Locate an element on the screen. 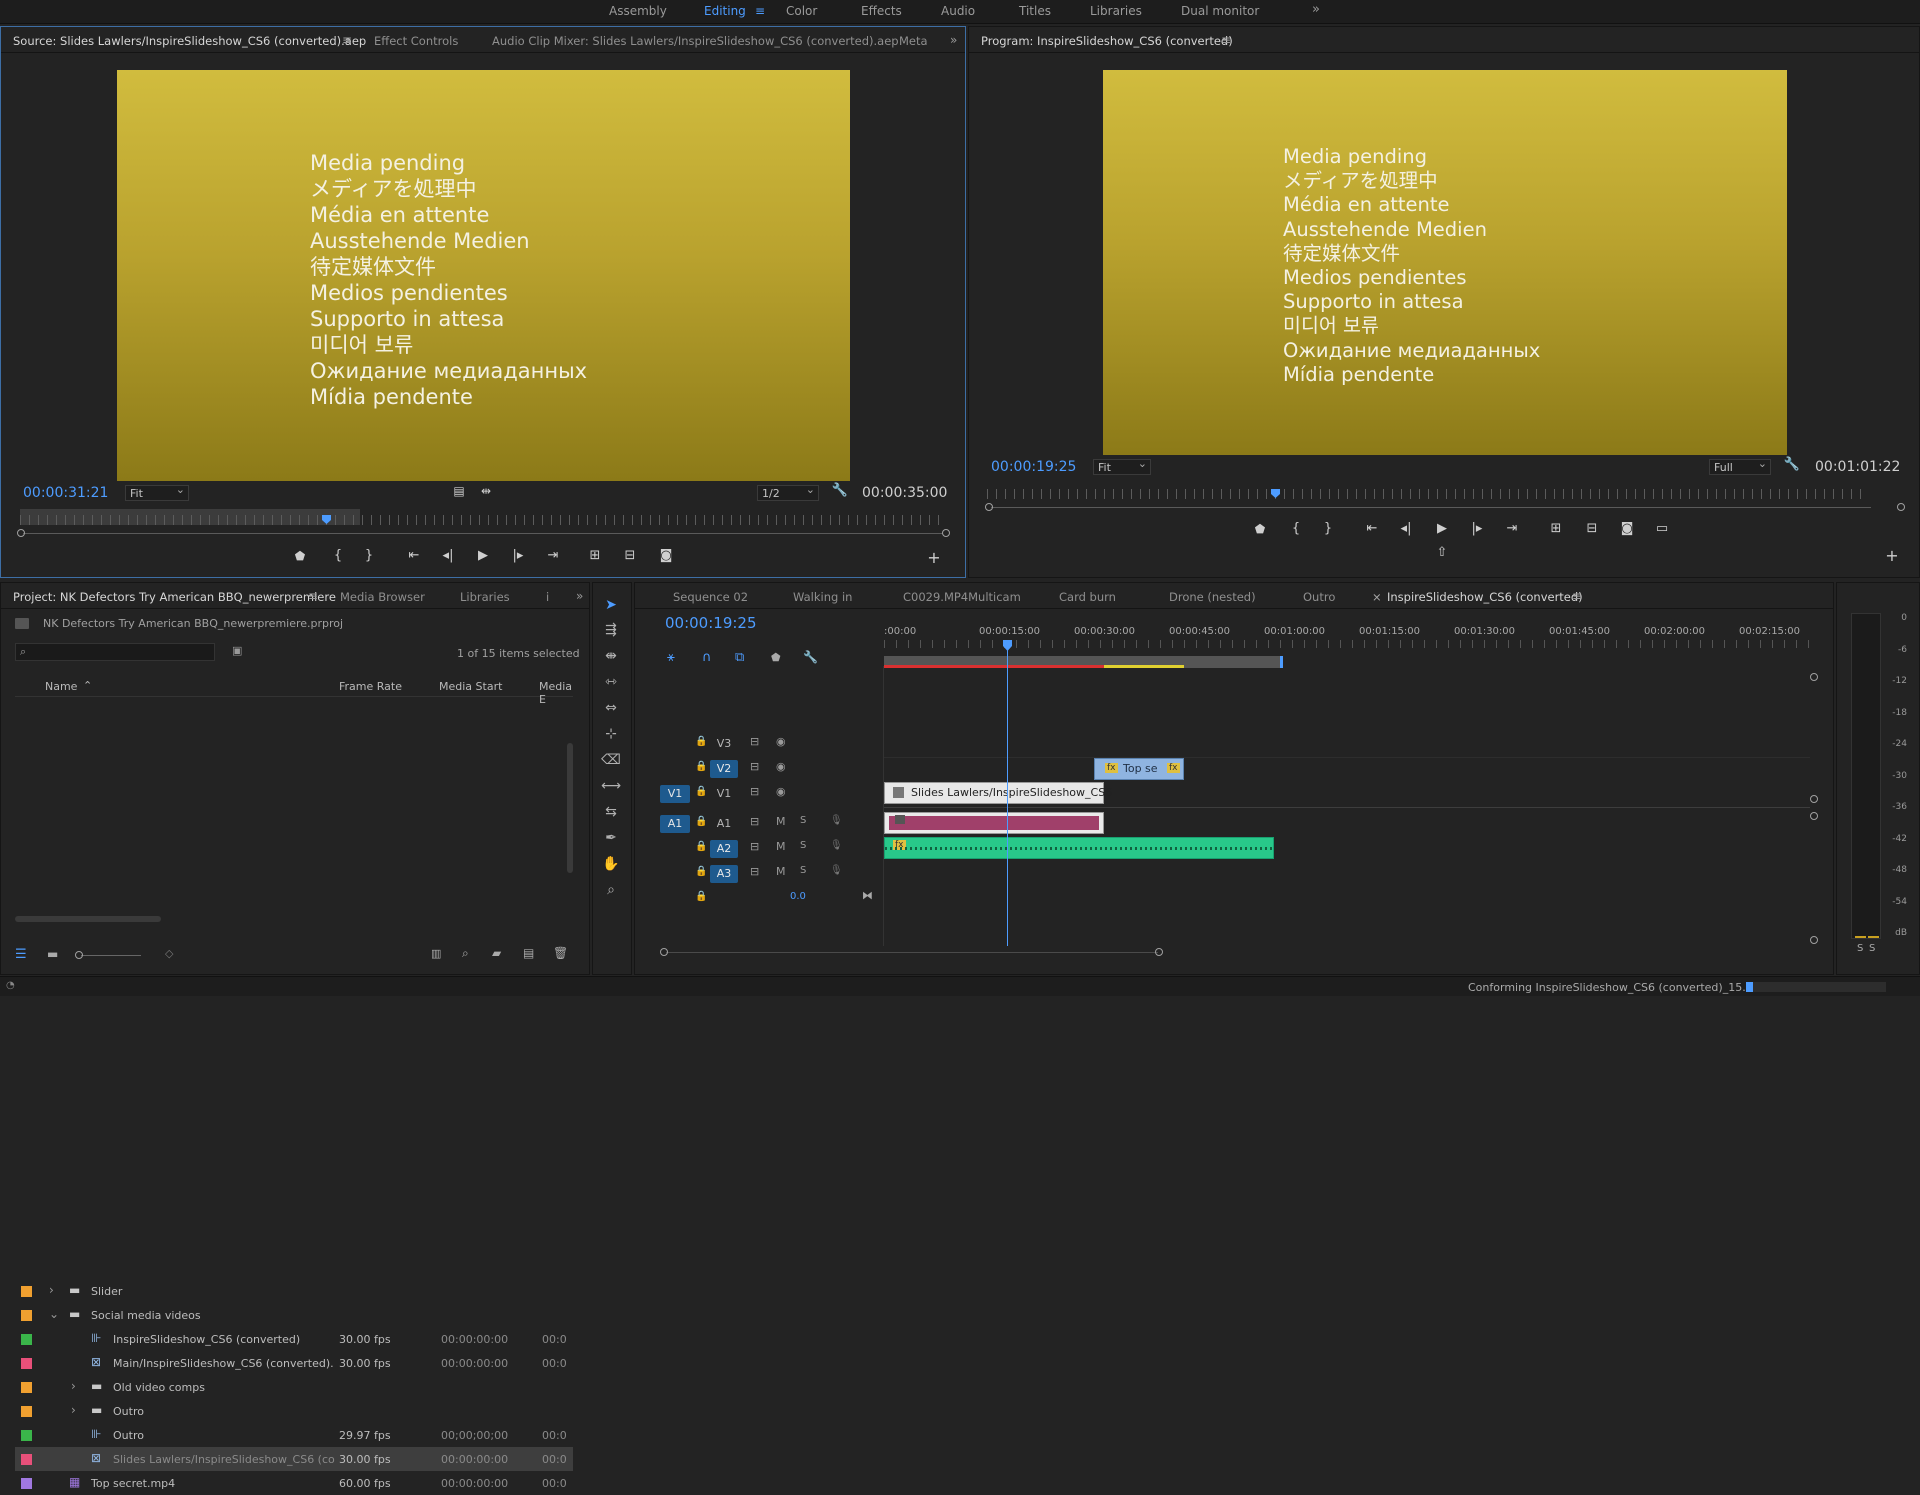 The width and height of the screenshot is (1920, 1495). expand-toggle-icon: ⌄ is located at coordinates (54, 1314).